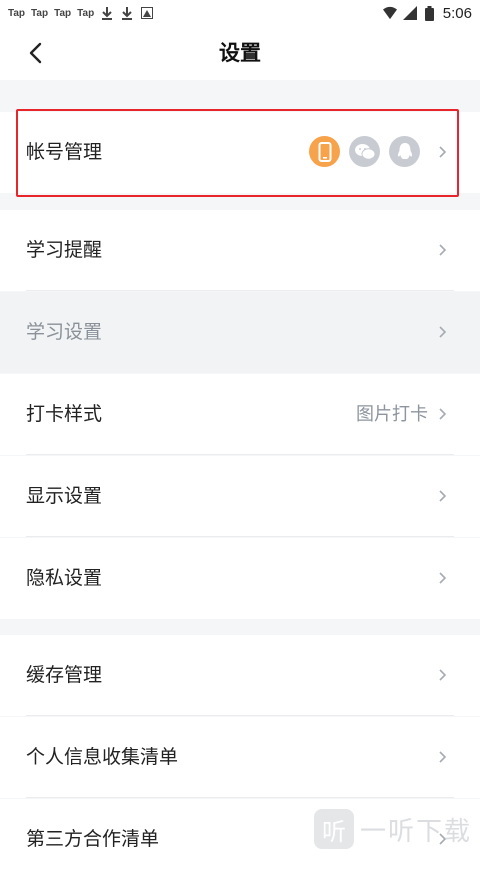  What do you see at coordinates (64, 578) in the screenshot?
I see `settings-row-label: 隐私设置` at bounding box center [64, 578].